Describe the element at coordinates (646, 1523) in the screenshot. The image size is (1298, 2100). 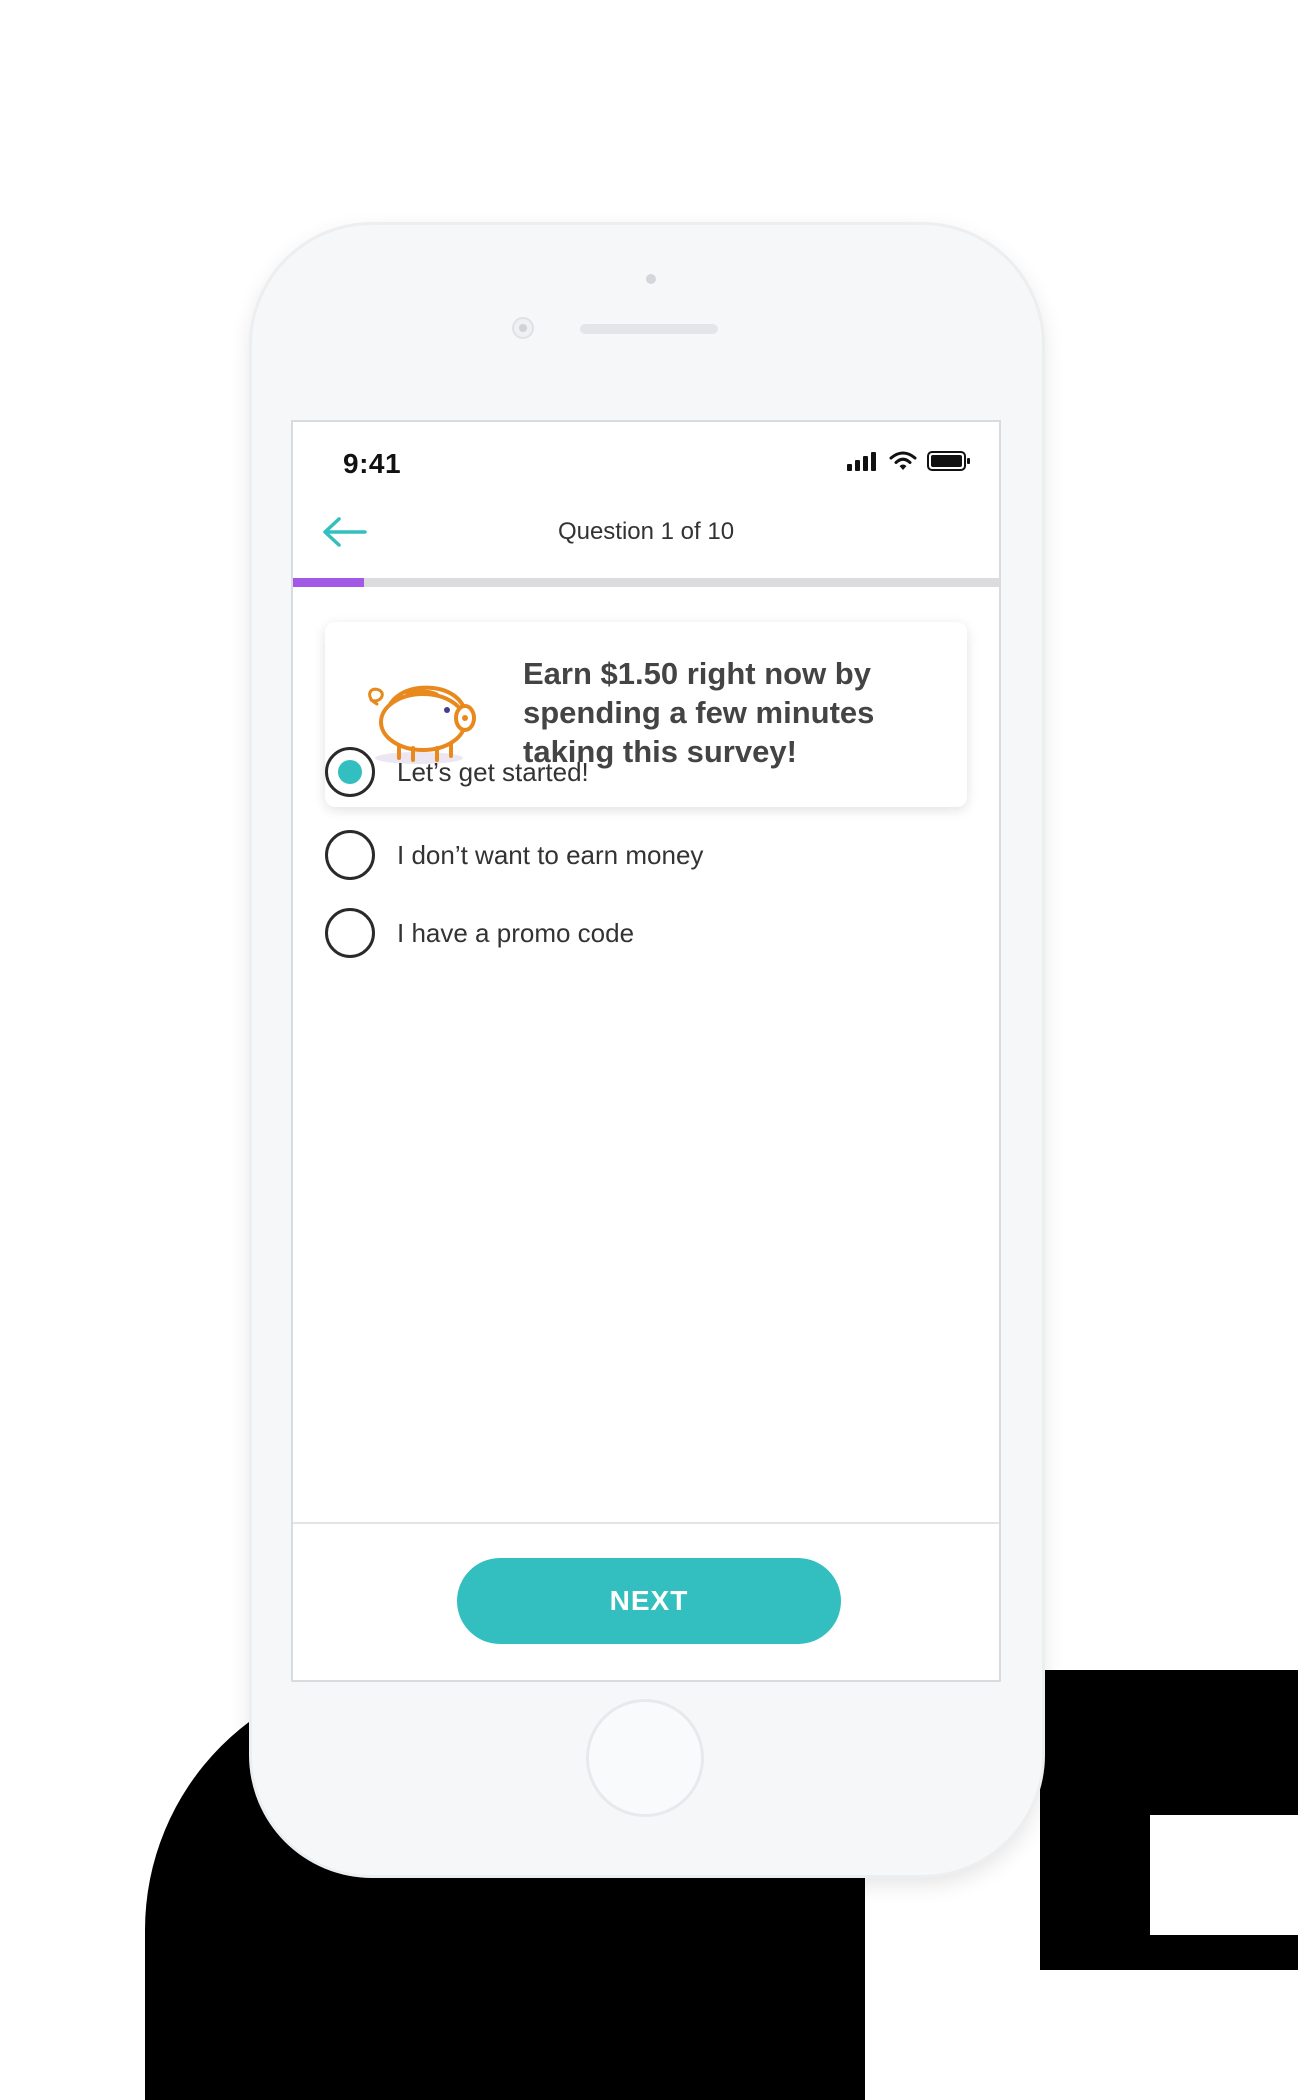
I see `footer-divider` at that location.